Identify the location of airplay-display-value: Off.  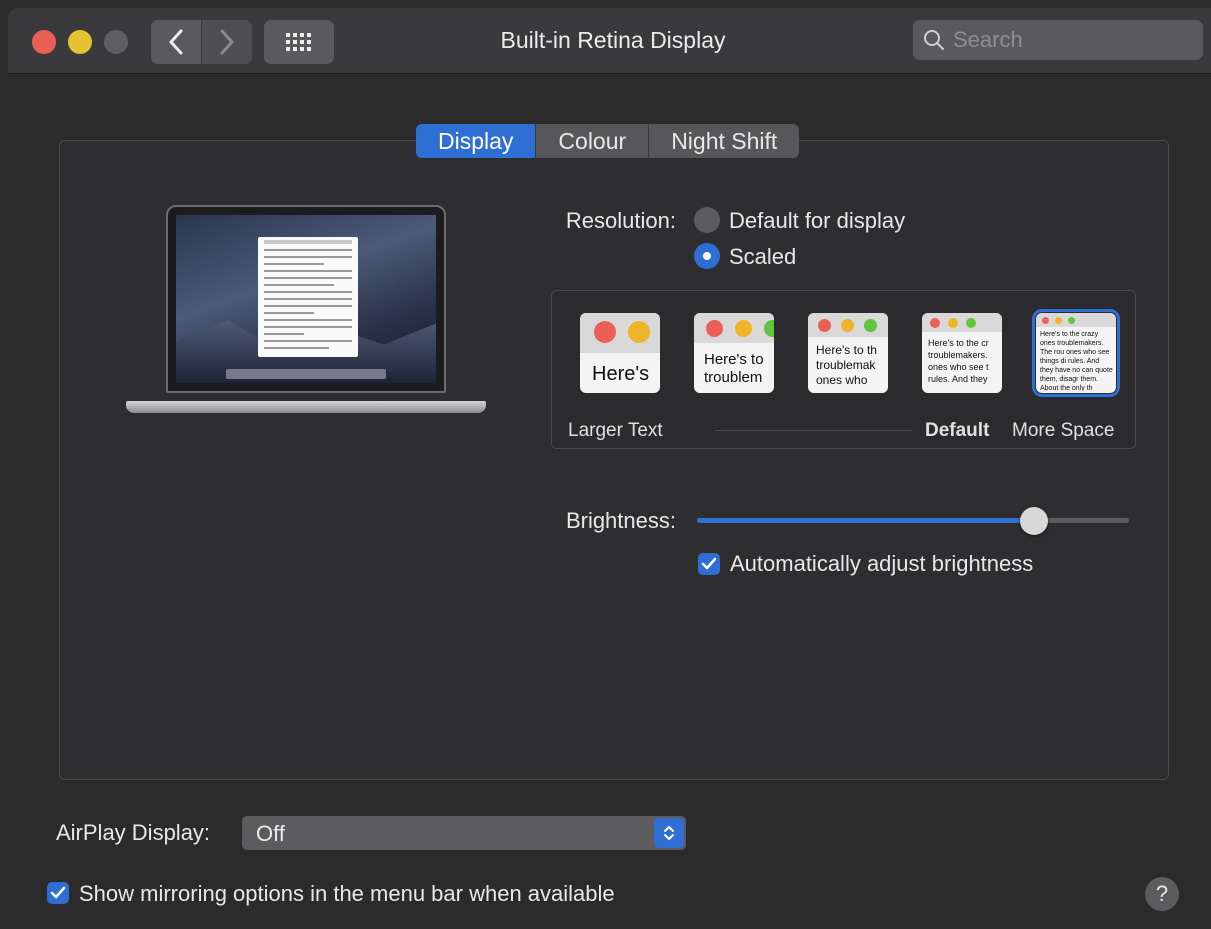
(270, 833).